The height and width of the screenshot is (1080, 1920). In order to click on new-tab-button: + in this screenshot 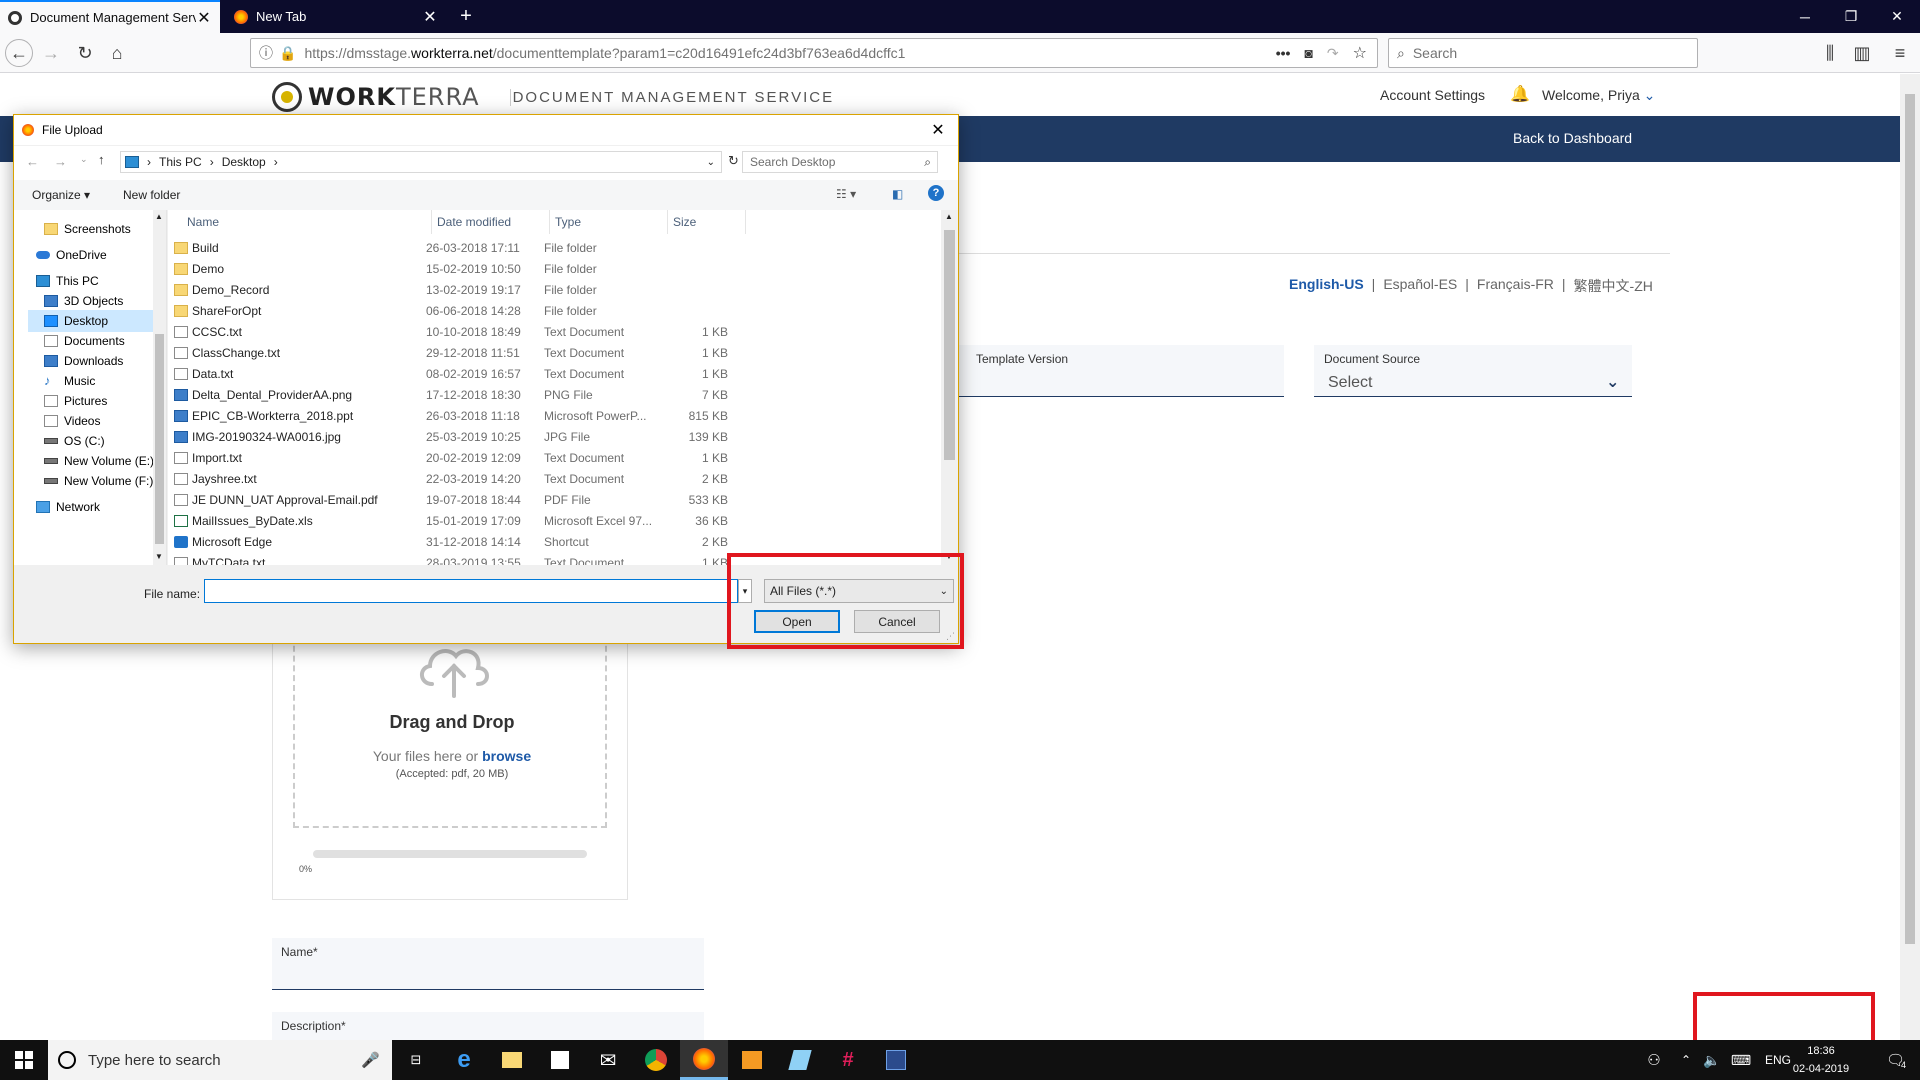, I will do `click(466, 16)`.